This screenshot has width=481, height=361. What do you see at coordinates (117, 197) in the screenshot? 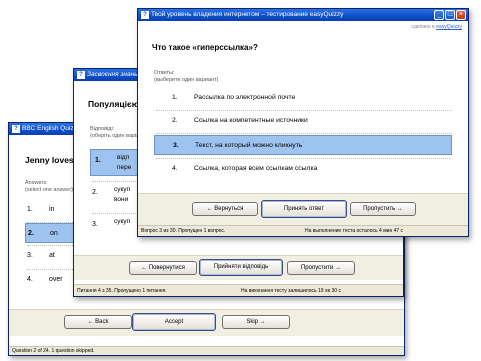
I see `answer-option-2: 2. сукуп вони` at bounding box center [117, 197].